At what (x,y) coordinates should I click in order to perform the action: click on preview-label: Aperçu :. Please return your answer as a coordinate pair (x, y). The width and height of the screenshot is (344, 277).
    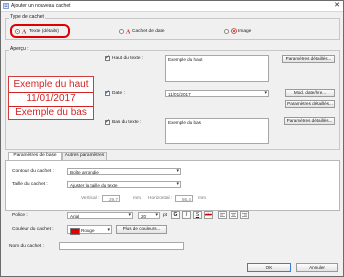
    Looking at the image, I should click on (19, 49).